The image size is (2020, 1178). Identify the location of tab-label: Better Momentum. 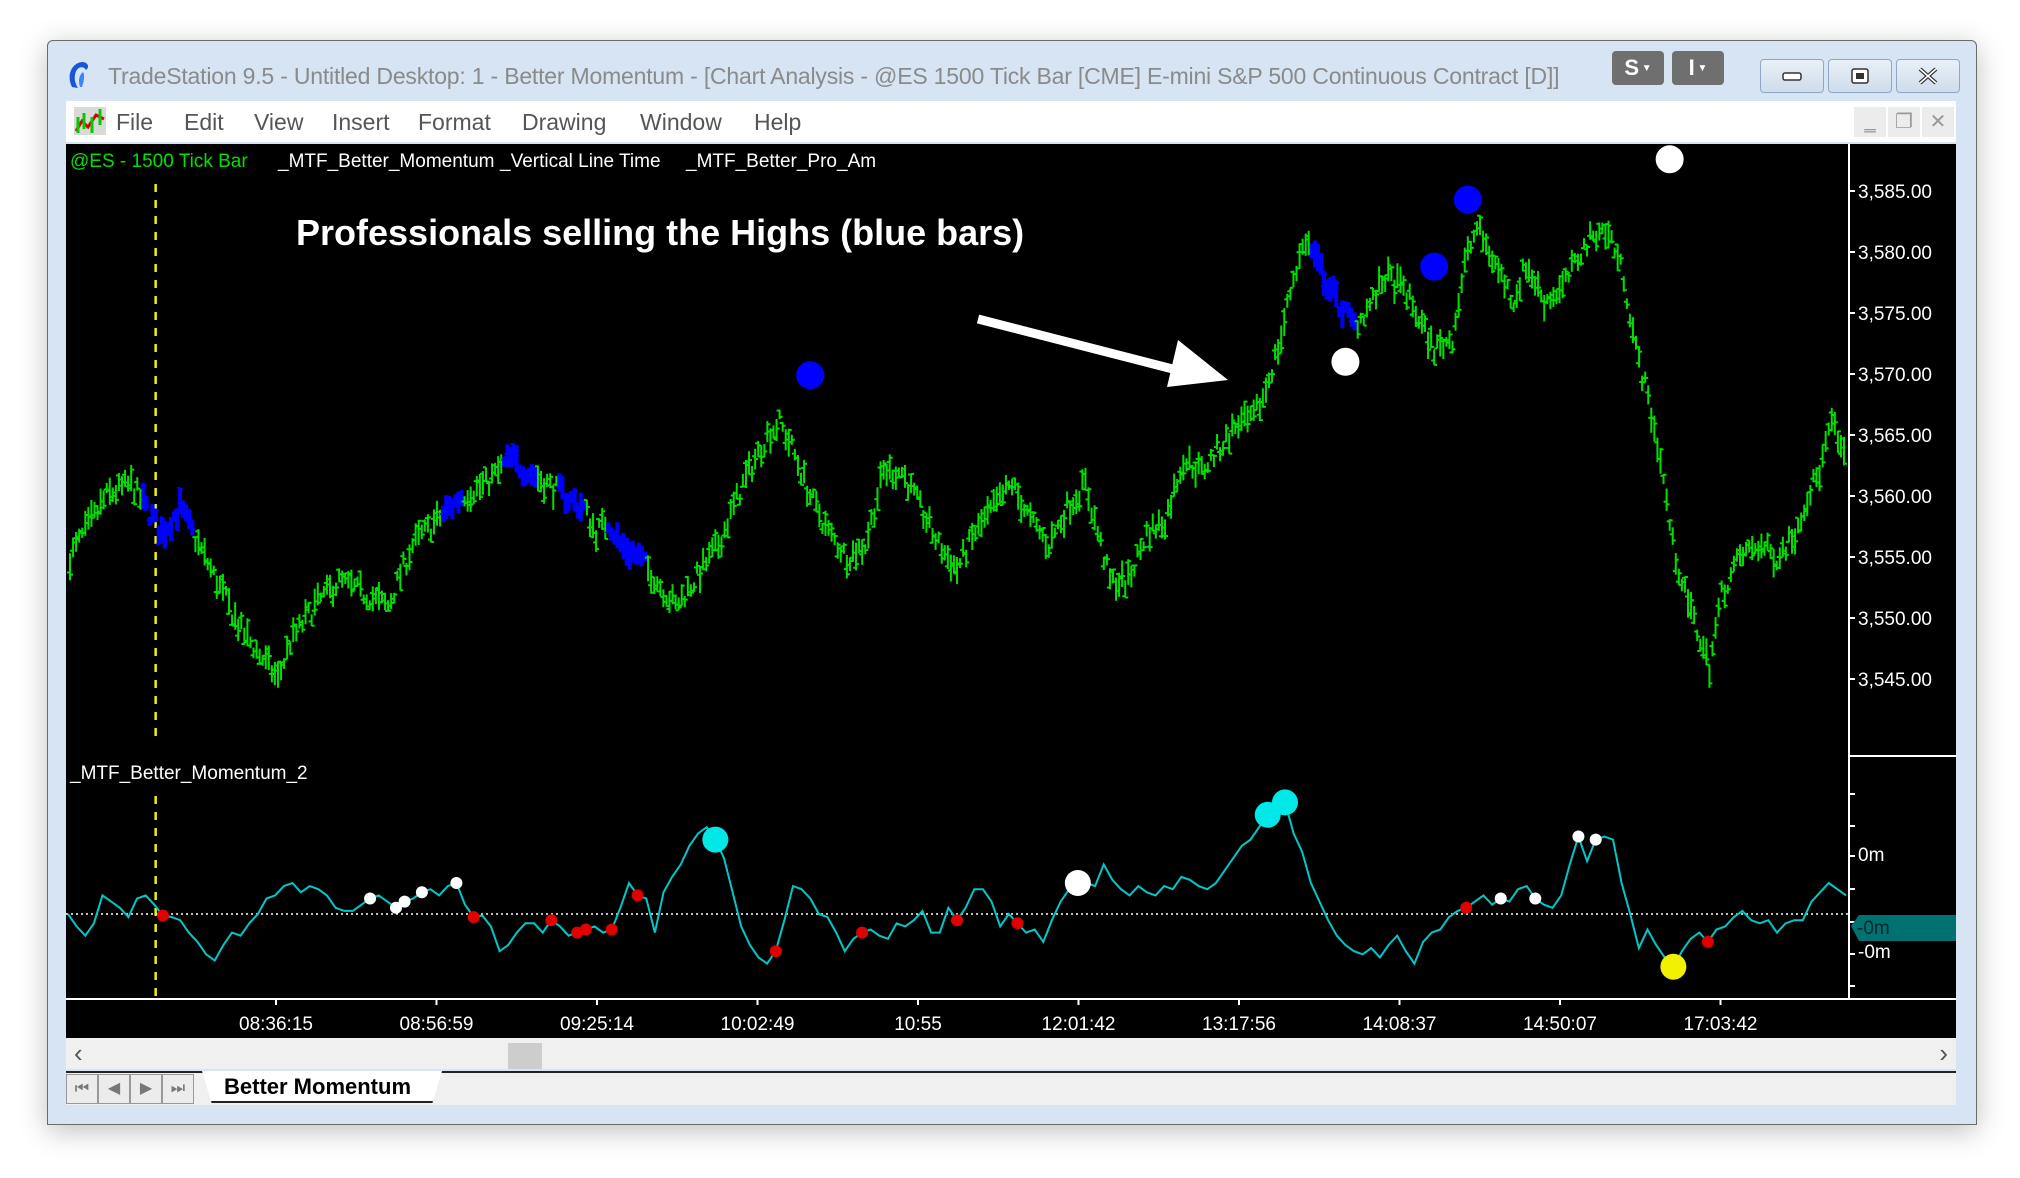
(318, 1086).